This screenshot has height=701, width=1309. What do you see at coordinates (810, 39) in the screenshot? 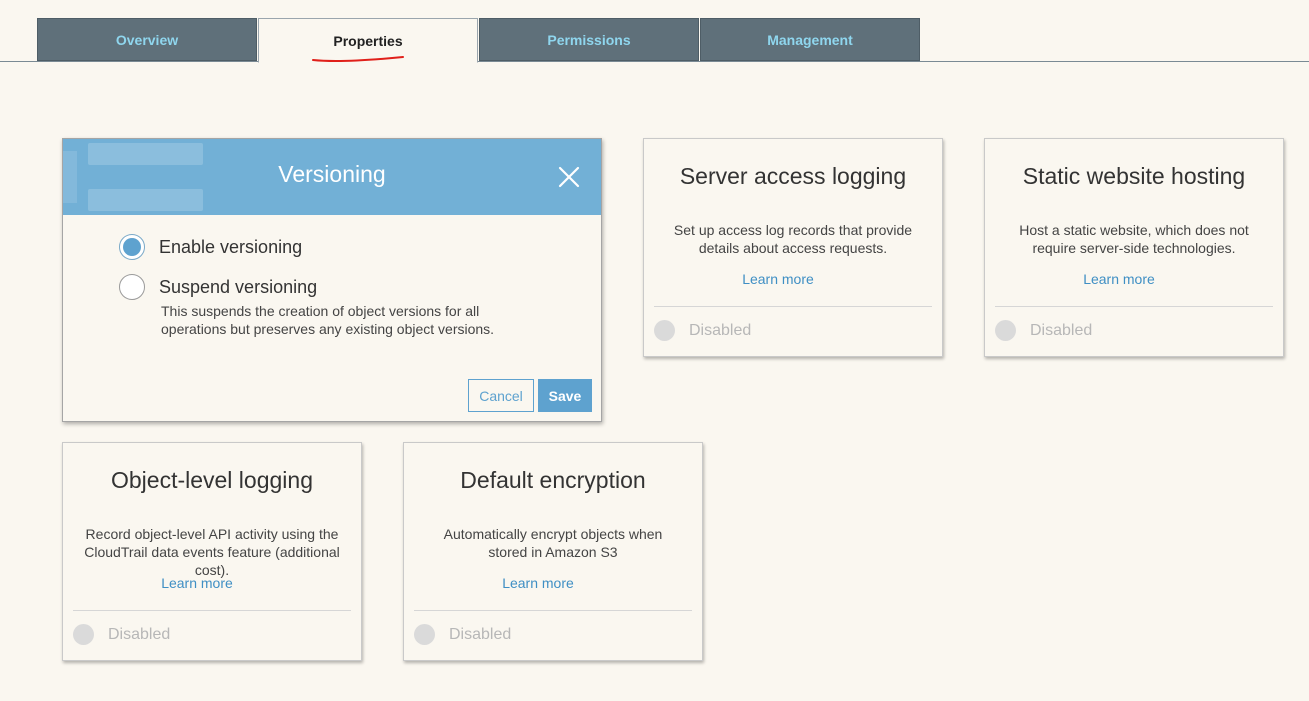
I see `tab-management: Management` at bounding box center [810, 39].